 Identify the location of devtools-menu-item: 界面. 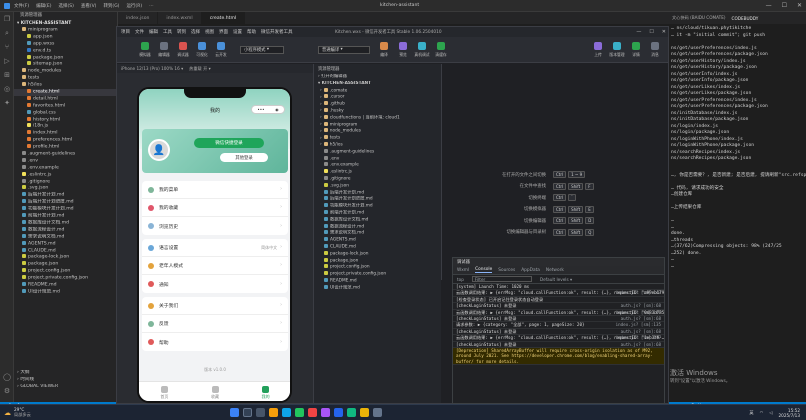
(223, 32).